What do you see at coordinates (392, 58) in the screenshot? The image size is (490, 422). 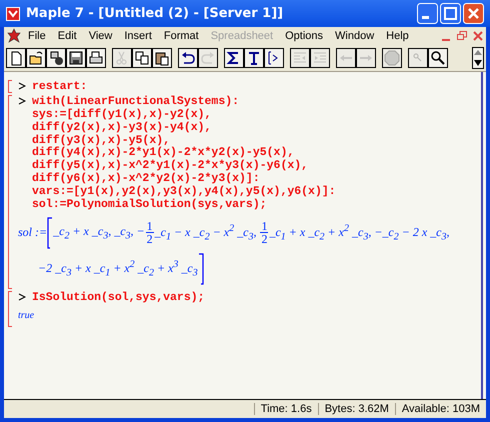 I see `stop-sign-icon` at bounding box center [392, 58].